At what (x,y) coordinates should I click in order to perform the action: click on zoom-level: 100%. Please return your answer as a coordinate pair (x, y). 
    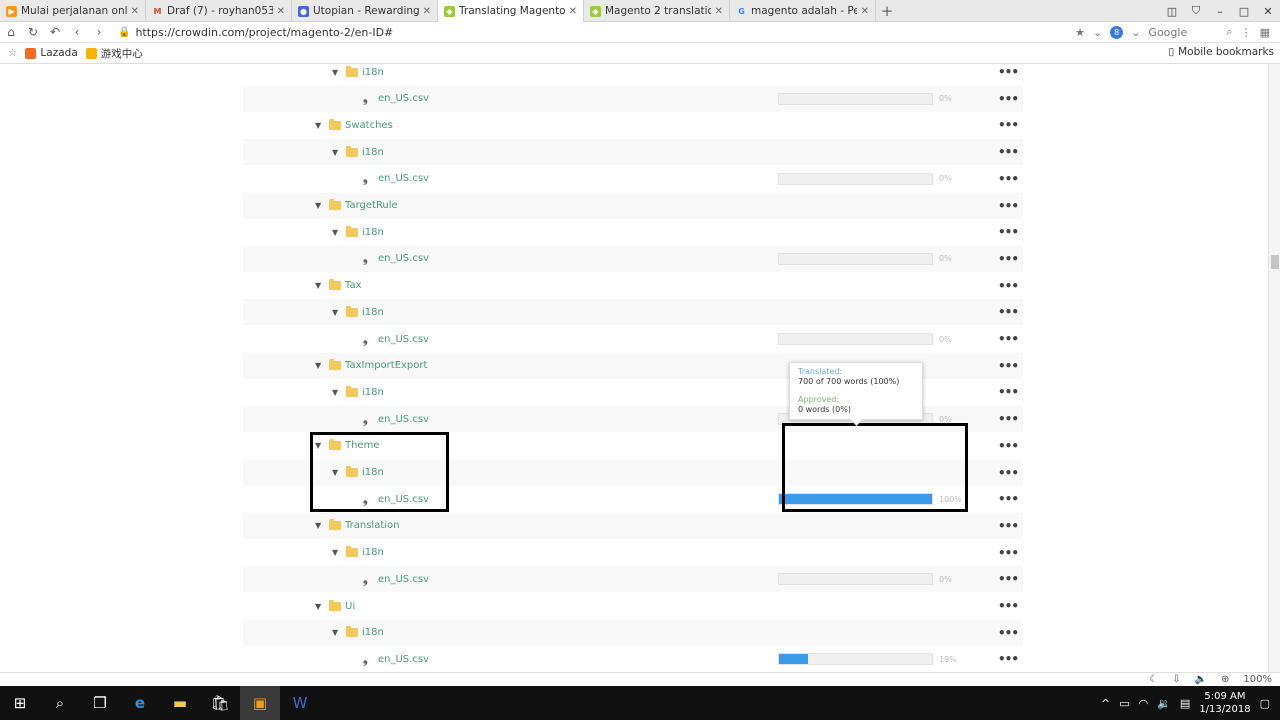
    Looking at the image, I should click on (1257, 679).